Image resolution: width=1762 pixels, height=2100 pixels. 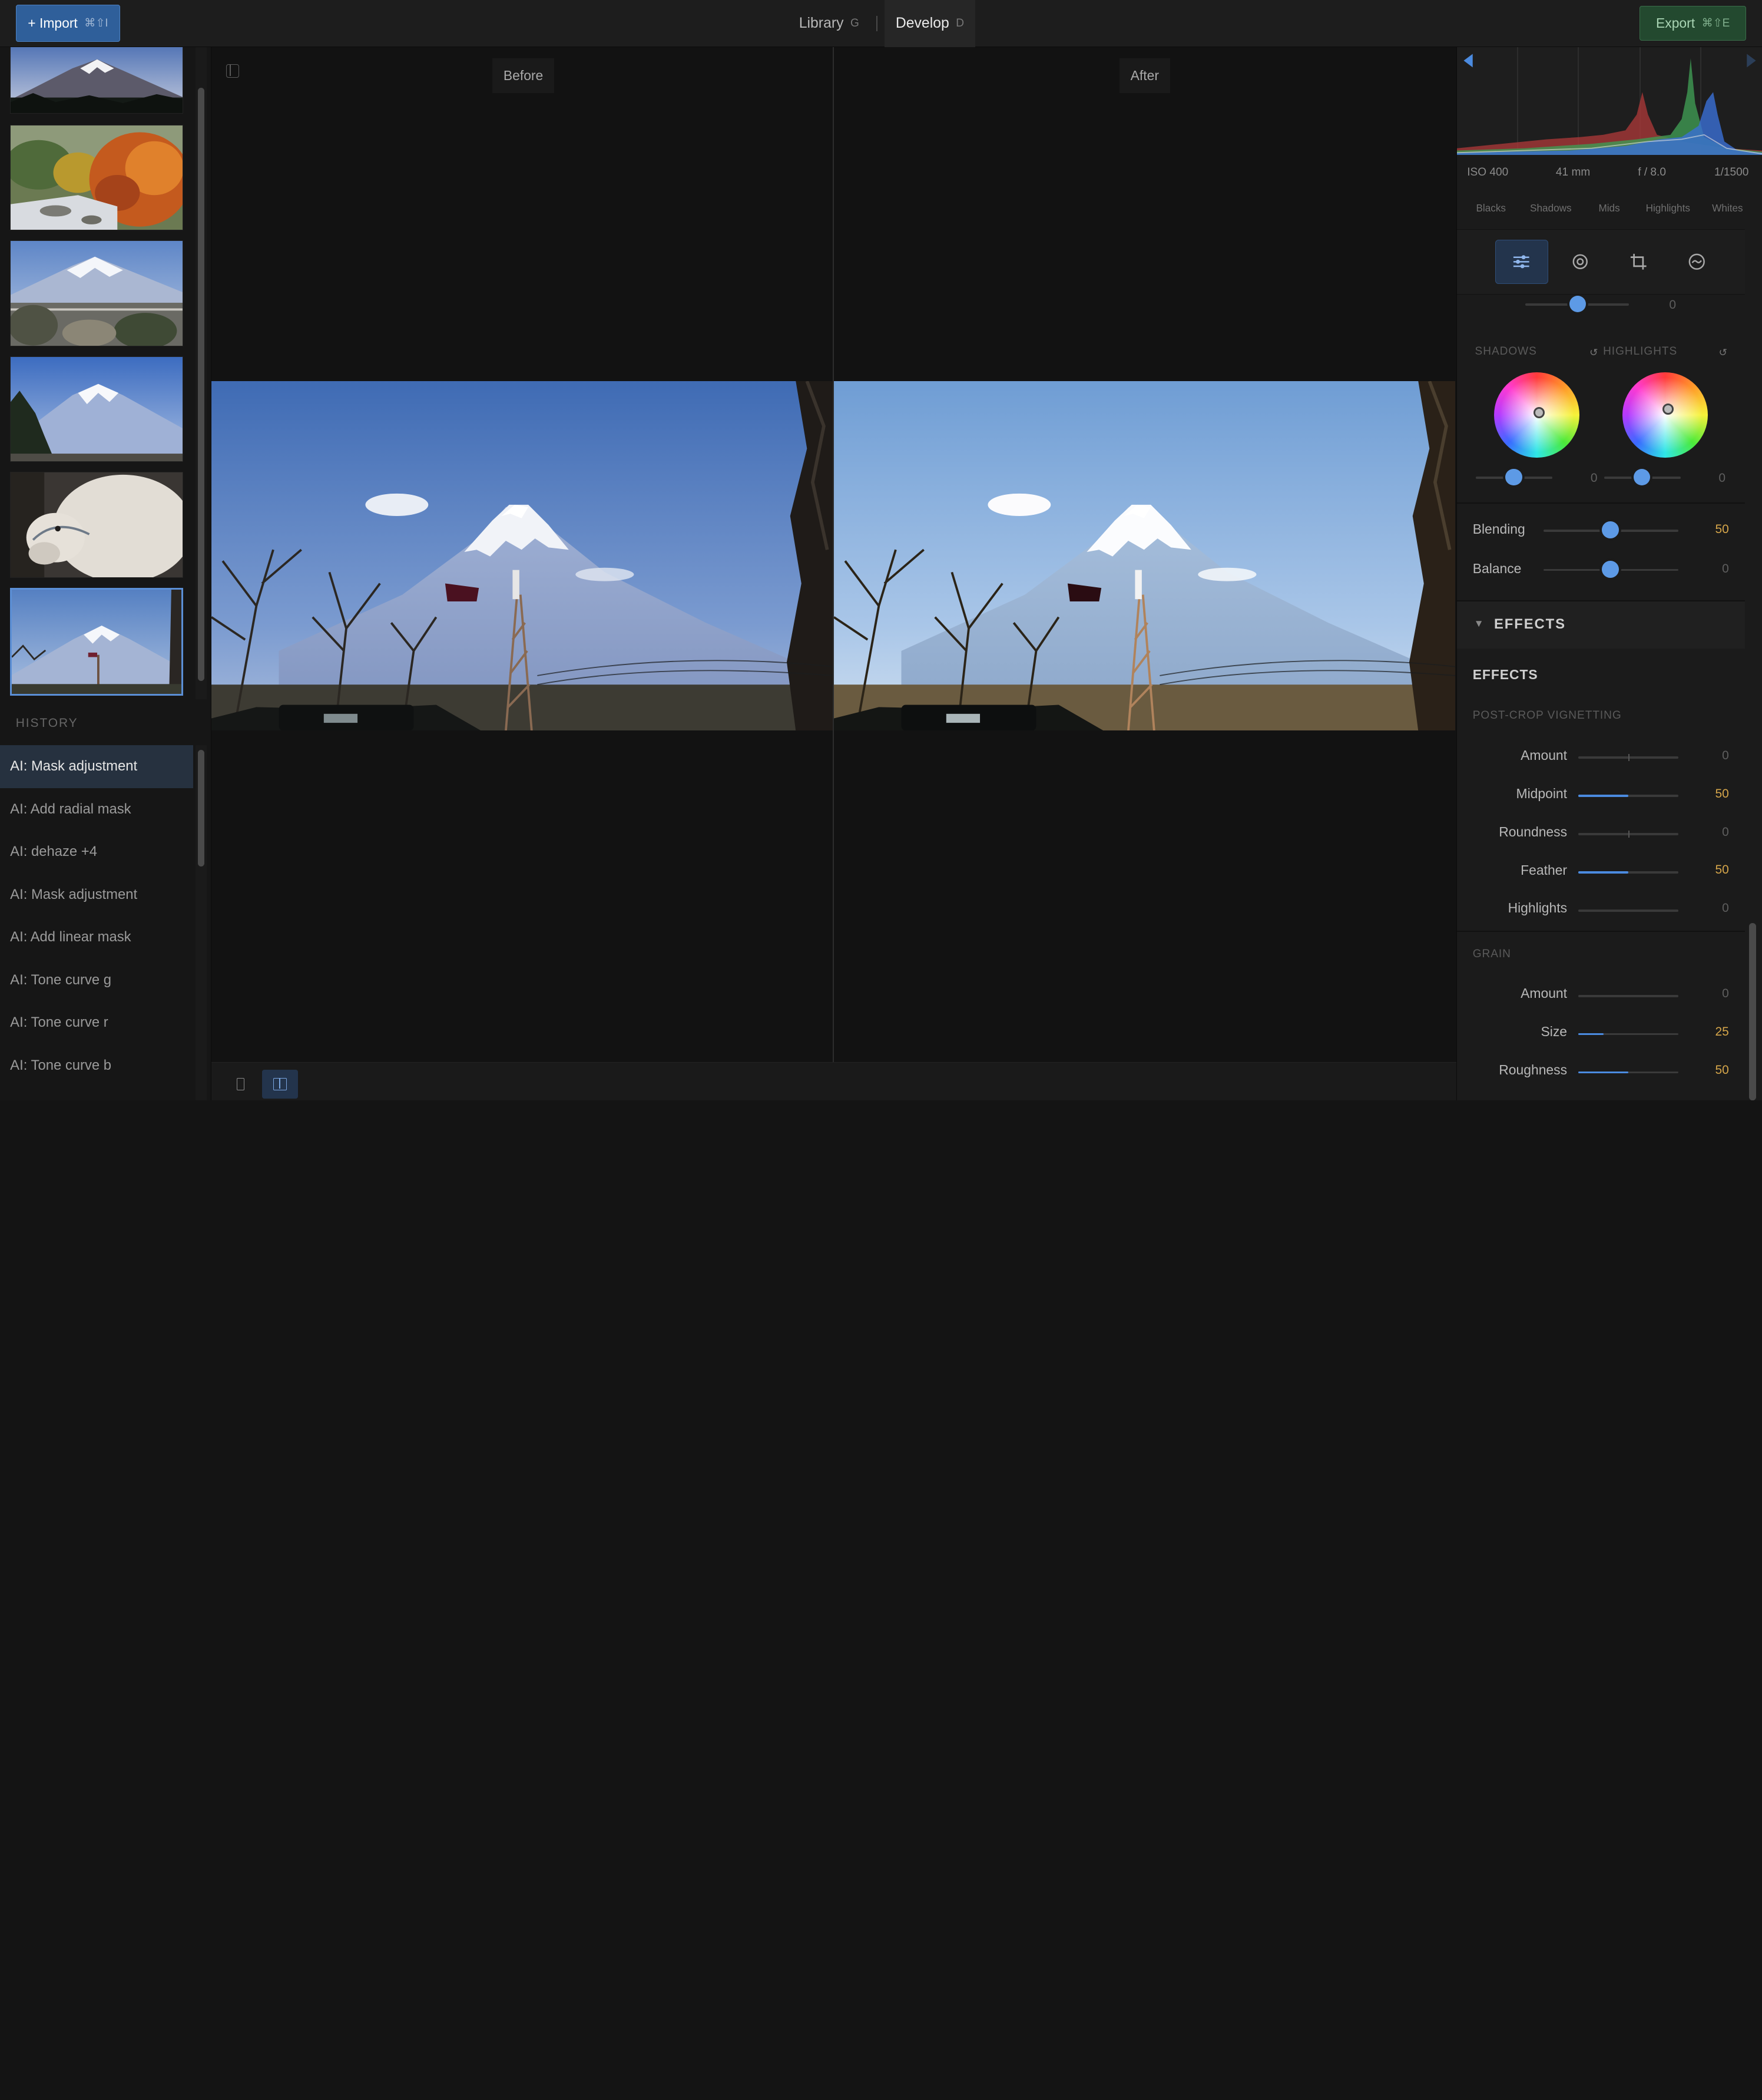 What do you see at coordinates (523, 76) in the screenshot?
I see `before-label: Before` at bounding box center [523, 76].